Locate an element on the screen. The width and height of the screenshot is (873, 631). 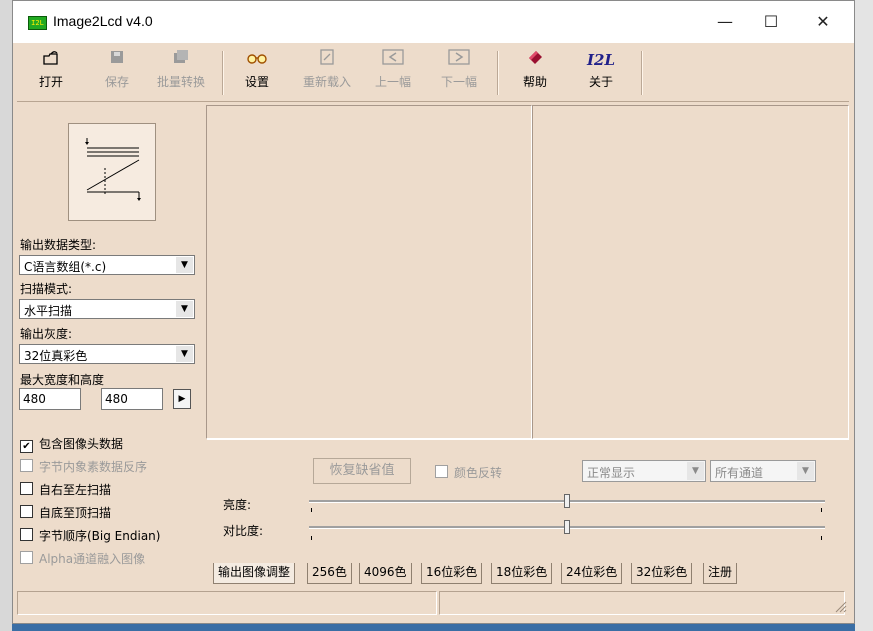
previous-icon is located at coordinates (393, 60).